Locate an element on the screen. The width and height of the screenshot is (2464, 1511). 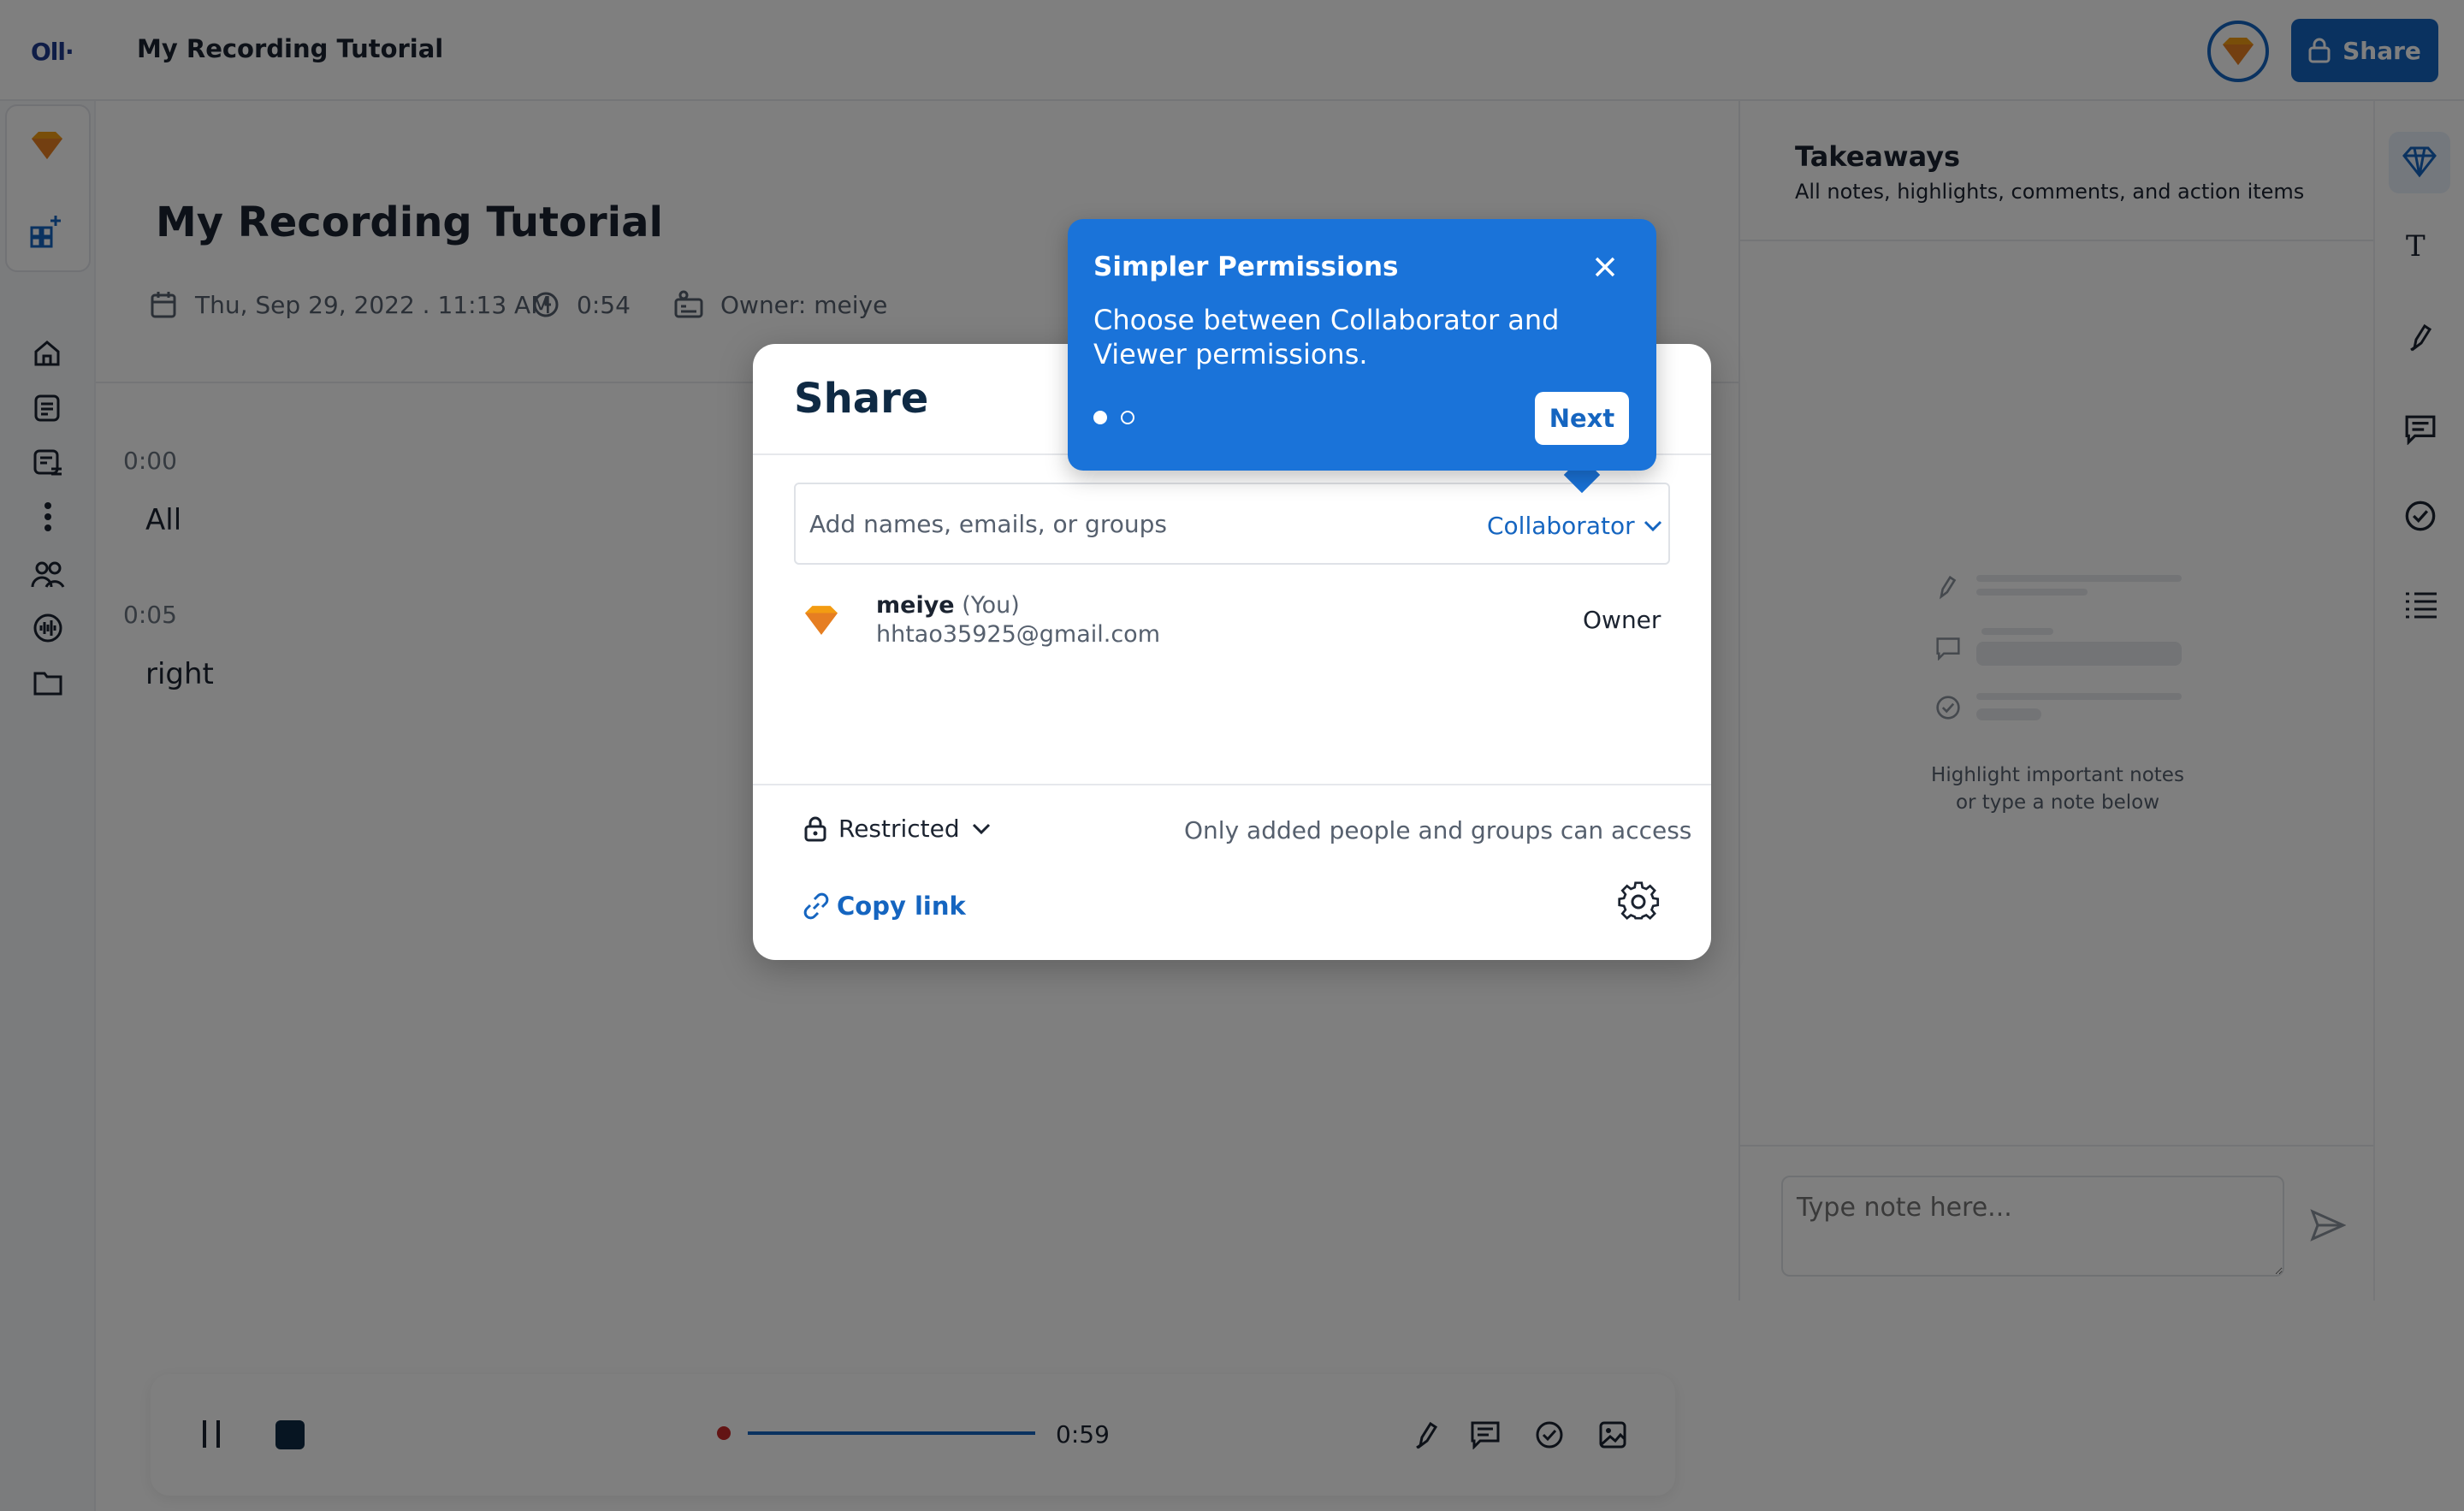
tooltip-step-dot is located at coordinates (1127, 417).